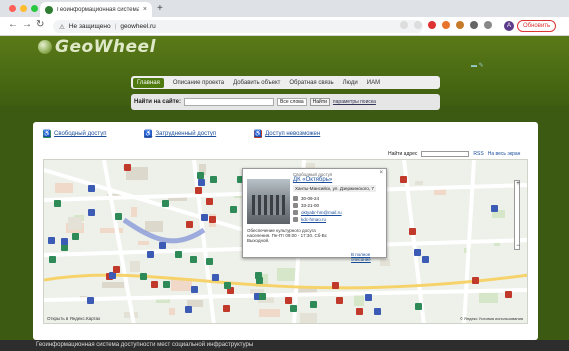 This screenshot has height=351, width=569. What do you see at coordinates (311, 83) in the screenshot?
I see `menu-item-feedback: Обратная связь` at bounding box center [311, 83].